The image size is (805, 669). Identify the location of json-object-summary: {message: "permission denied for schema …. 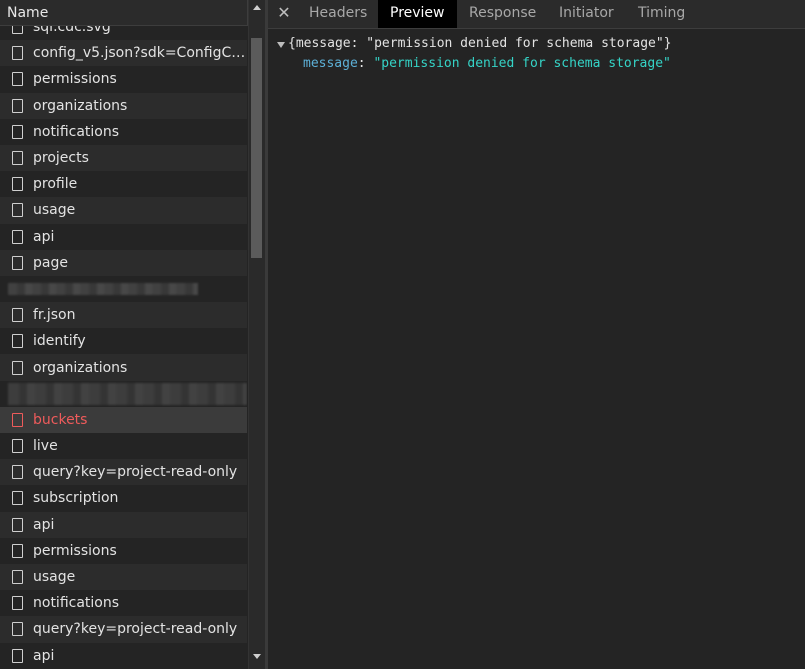
(480, 43).